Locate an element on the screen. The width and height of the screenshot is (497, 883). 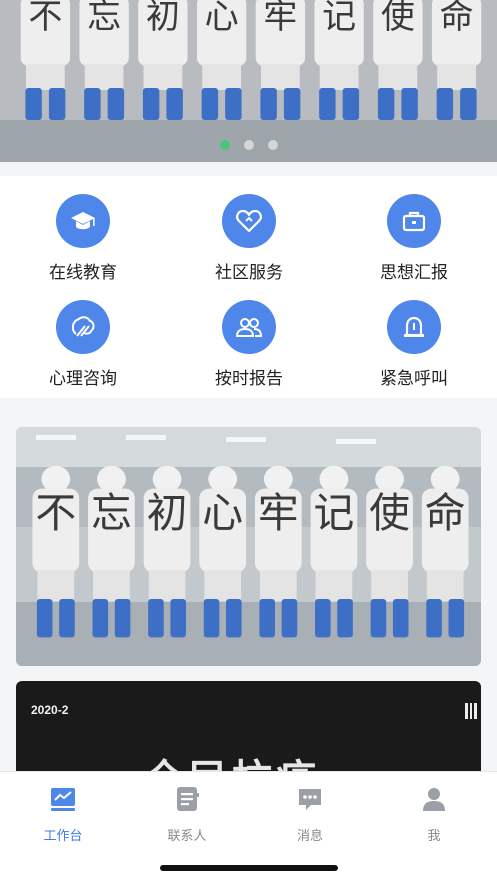
tab-contacts: 联系人 is located at coordinates (187, 814).